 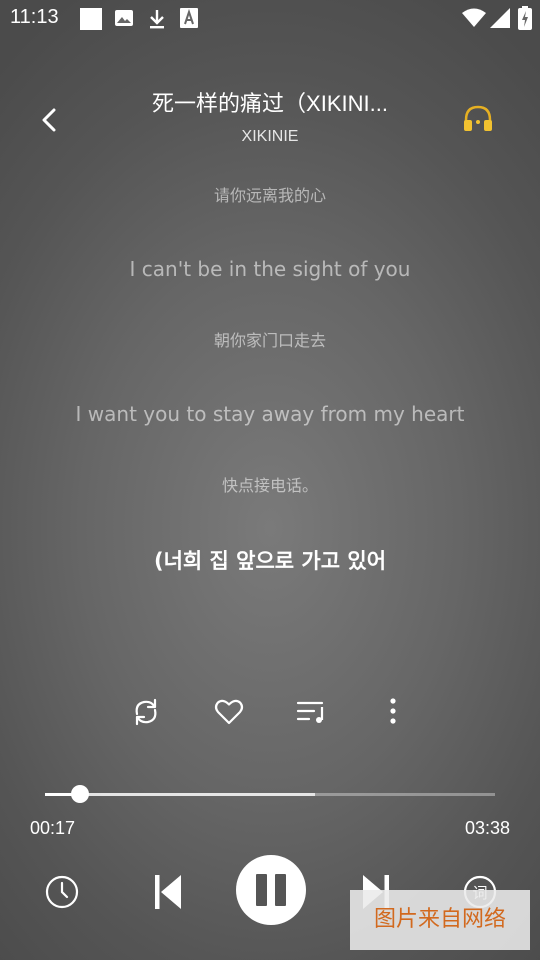 I want to click on playlist-icon, so click(x=312, y=712).